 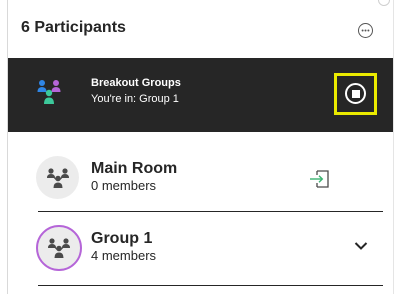 What do you see at coordinates (122, 238) in the screenshot?
I see `room-name: Group 1` at bounding box center [122, 238].